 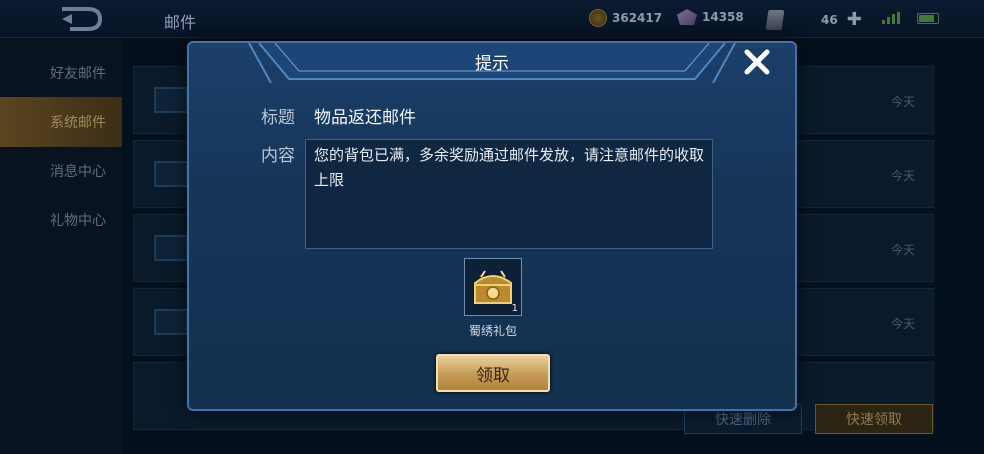 I want to click on card-icon, so click(x=775, y=19).